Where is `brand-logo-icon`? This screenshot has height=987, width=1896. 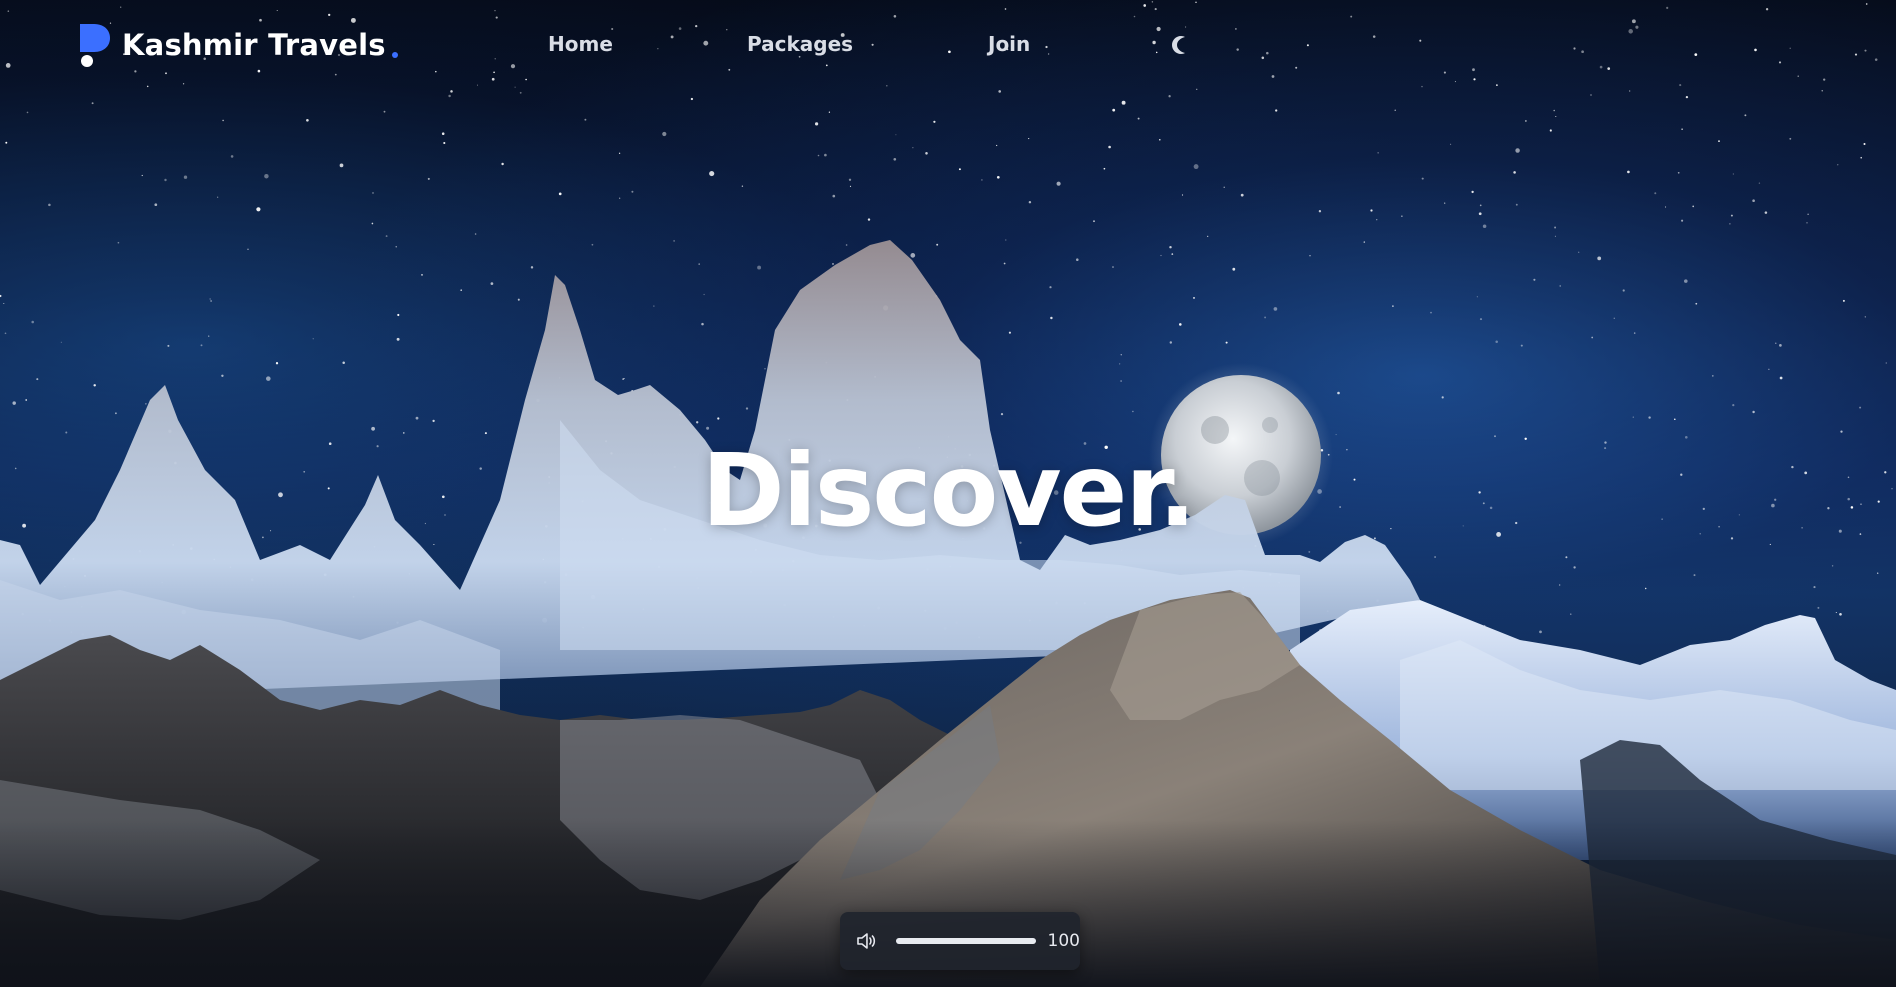
brand-logo-icon is located at coordinates (95, 45).